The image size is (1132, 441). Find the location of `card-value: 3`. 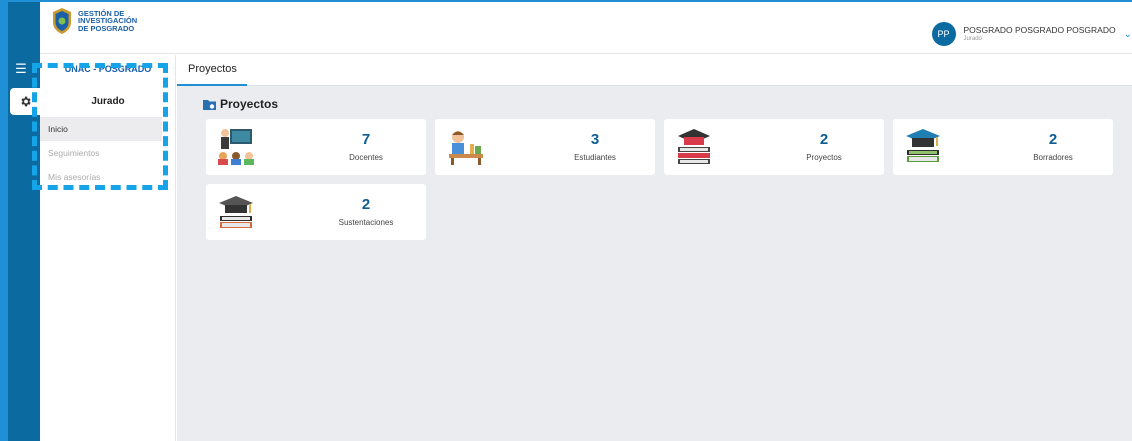

card-value: 3 is located at coordinates (595, 139).